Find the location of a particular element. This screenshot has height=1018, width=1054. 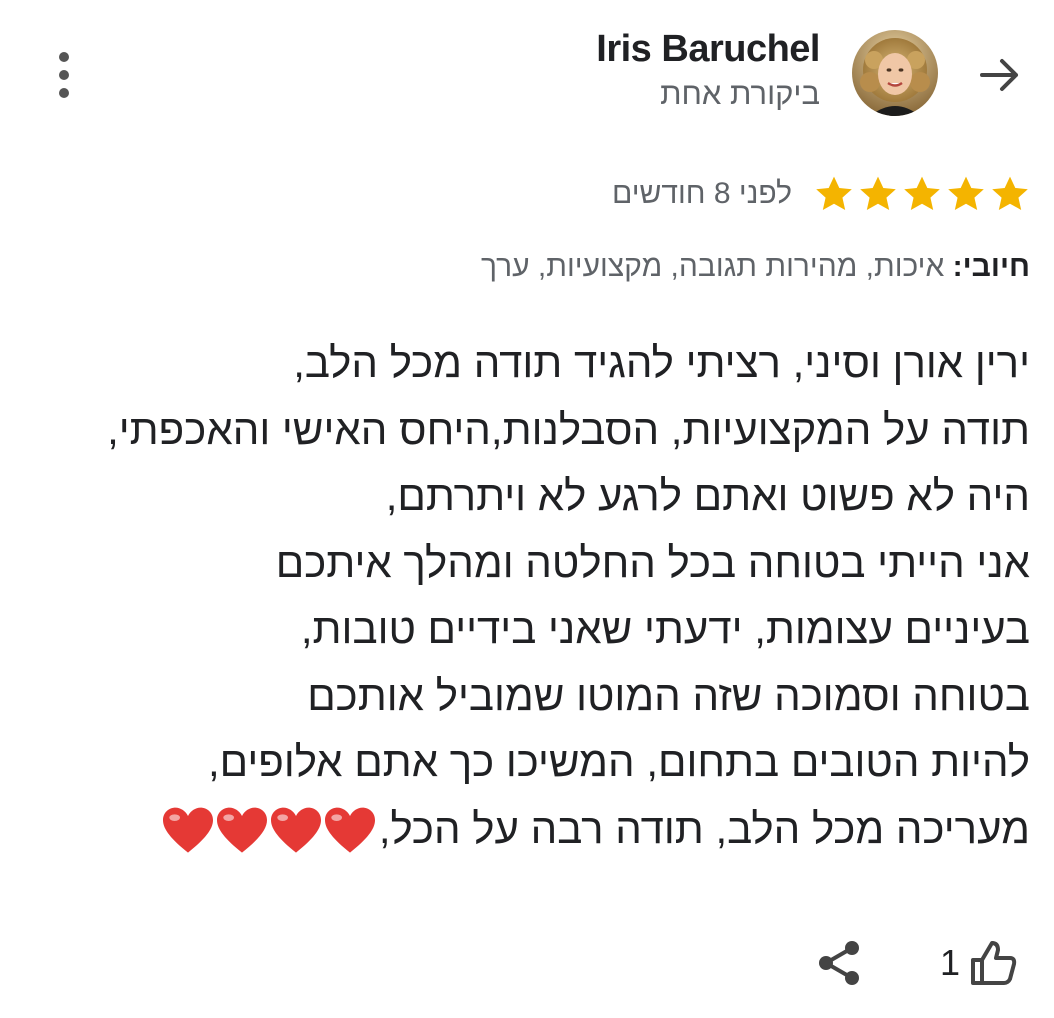

more-options-button is located at coordinates (64, 75).